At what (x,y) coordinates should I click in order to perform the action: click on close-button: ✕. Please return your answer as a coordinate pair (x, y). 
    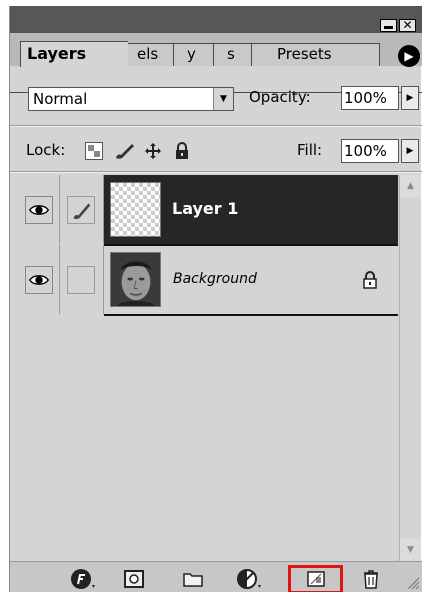
    Looking at the image, I should click on (407, 25).